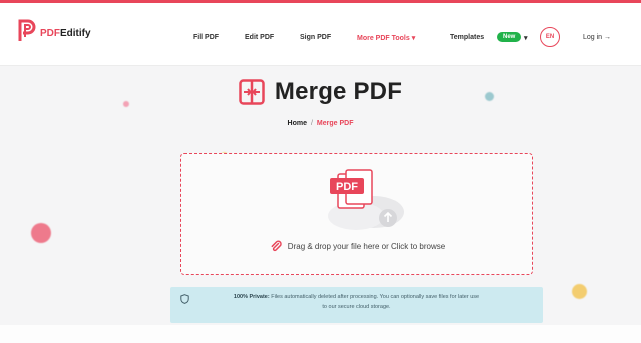 The image size is (641, 343). What do you see at coordinates (550, 37) in the screenshot?
I see `language-selector: EN` at bounding box center [550, 37].